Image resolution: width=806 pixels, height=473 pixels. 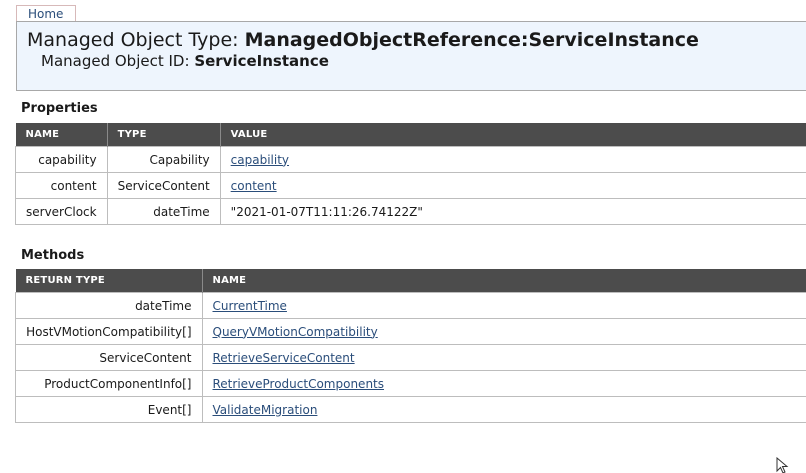 What do you see at coordinates (254, 186) in the screenshot?
I see `property-value-link: content` at bounding box center [254, 186].